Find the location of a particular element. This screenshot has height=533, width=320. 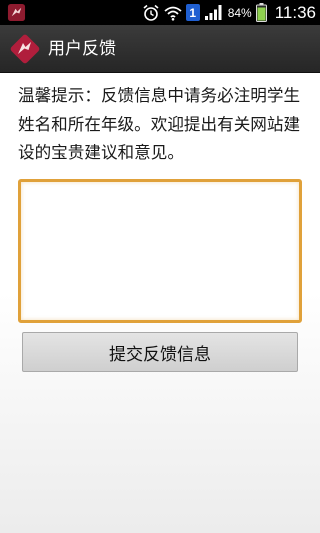

app-notification-icon is located at coordinates (16, 12).